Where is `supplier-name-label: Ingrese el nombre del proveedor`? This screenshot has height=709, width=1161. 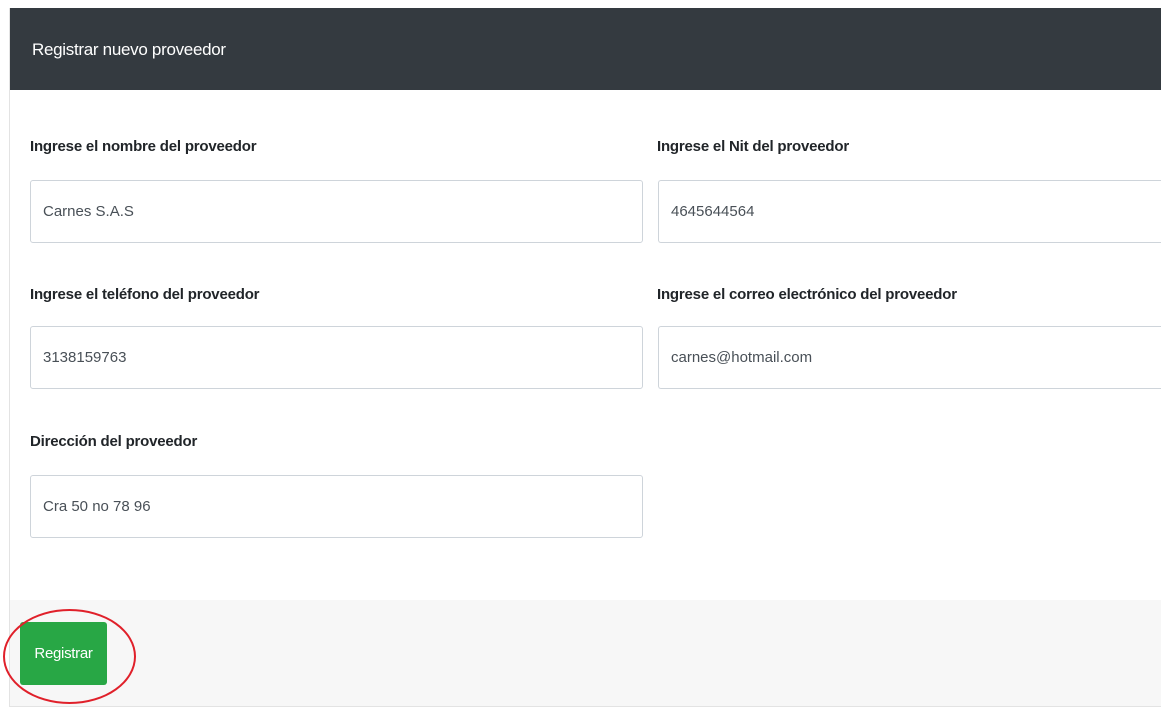 supplier-name-label: Ingrese el nombre del proveedor is located at coordinates (143, 146).